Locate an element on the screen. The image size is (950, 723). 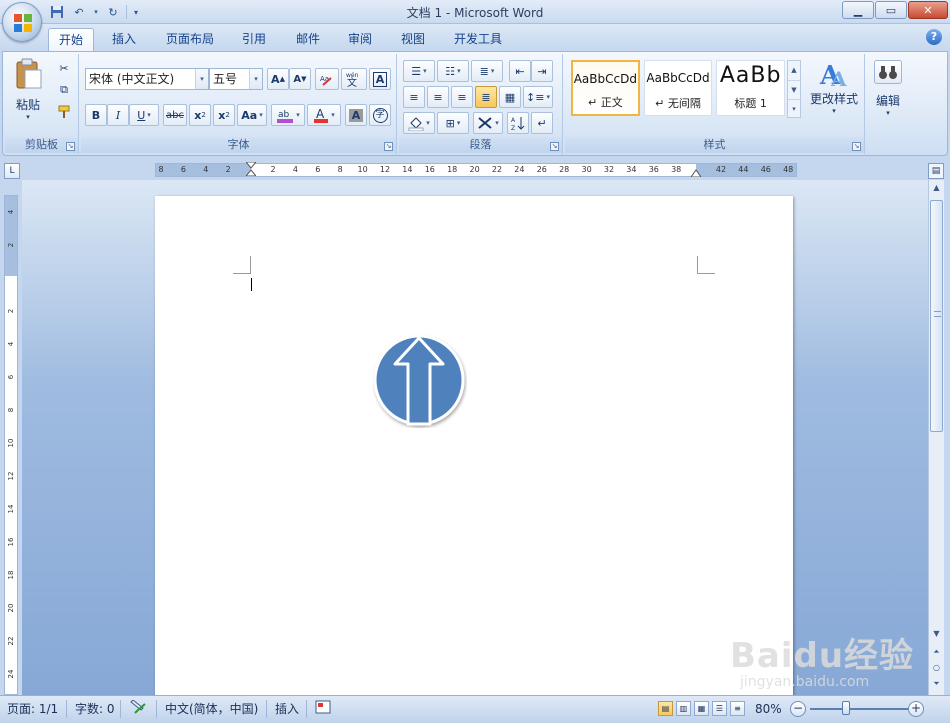
vertical-ruler: 4 2 2 4 6 8 10 12 14 16 18 20 22 24 is located at coordinates (11, 445).